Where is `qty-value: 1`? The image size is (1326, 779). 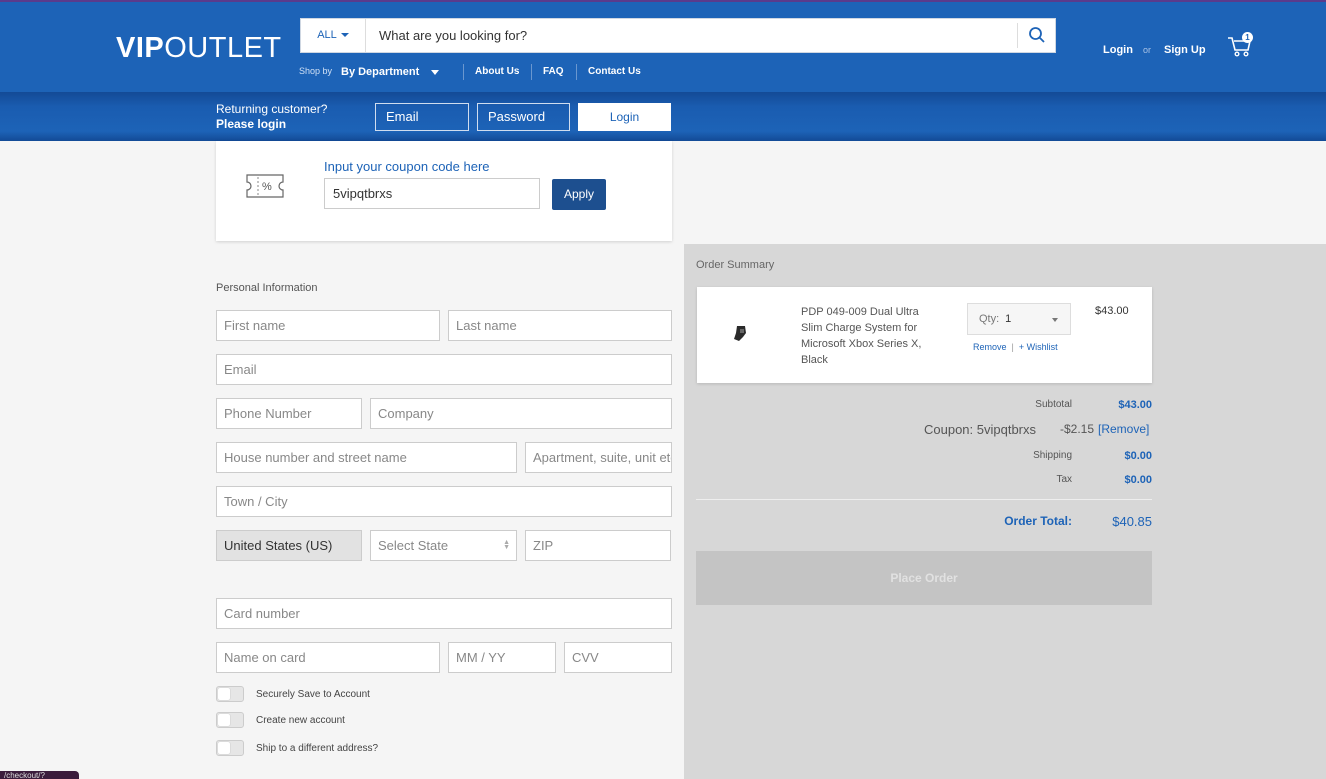 qty-value: 1 is located at coordinates (1008, 319).